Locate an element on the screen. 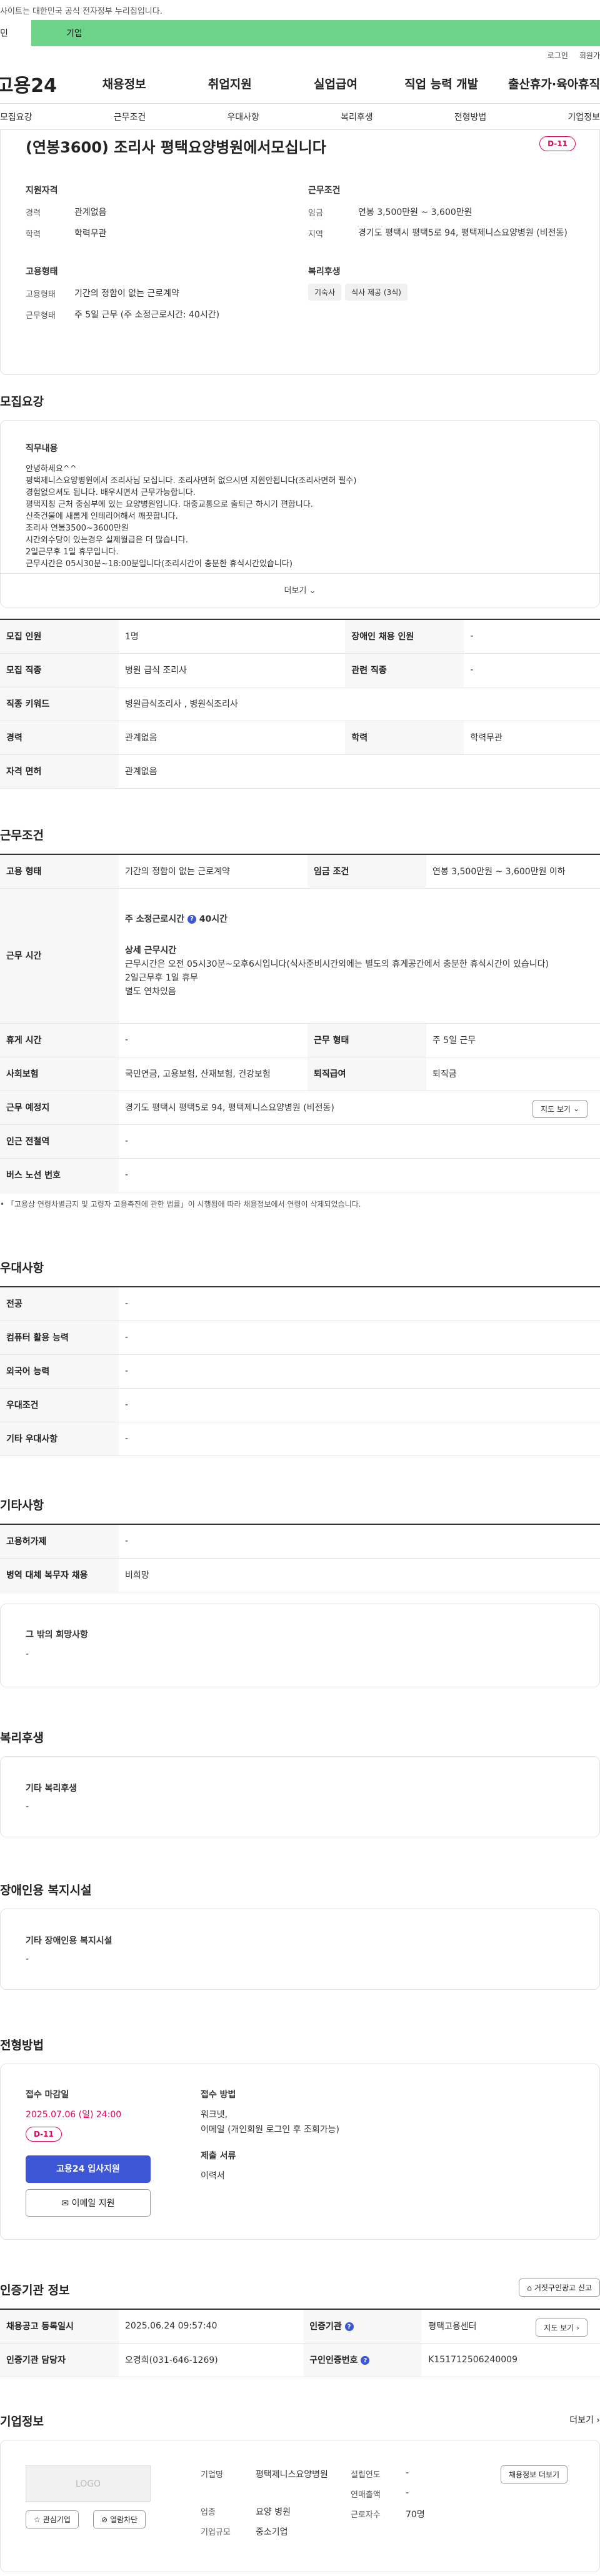  nav-item-jobs: 채용정보 is located at coordinates (124, 83).